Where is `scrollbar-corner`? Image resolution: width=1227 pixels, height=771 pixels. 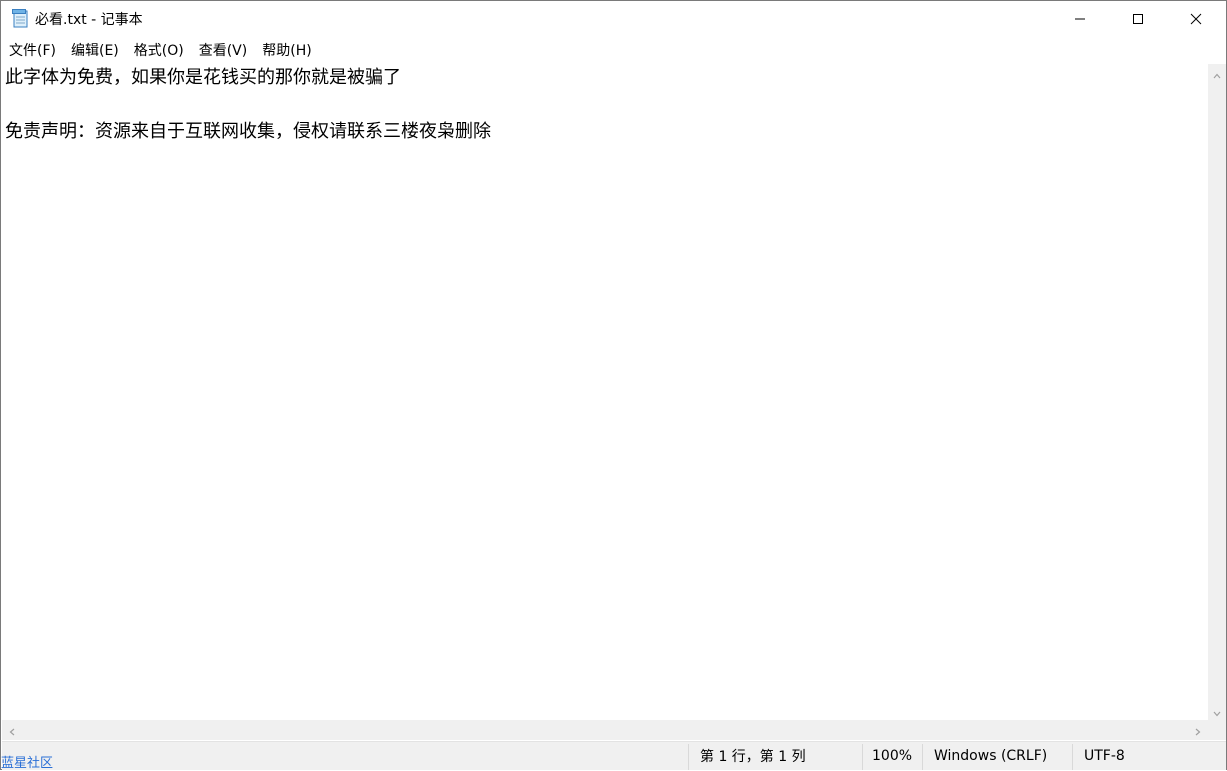 scrollbar-corner is located at coordinates (1217, 730).